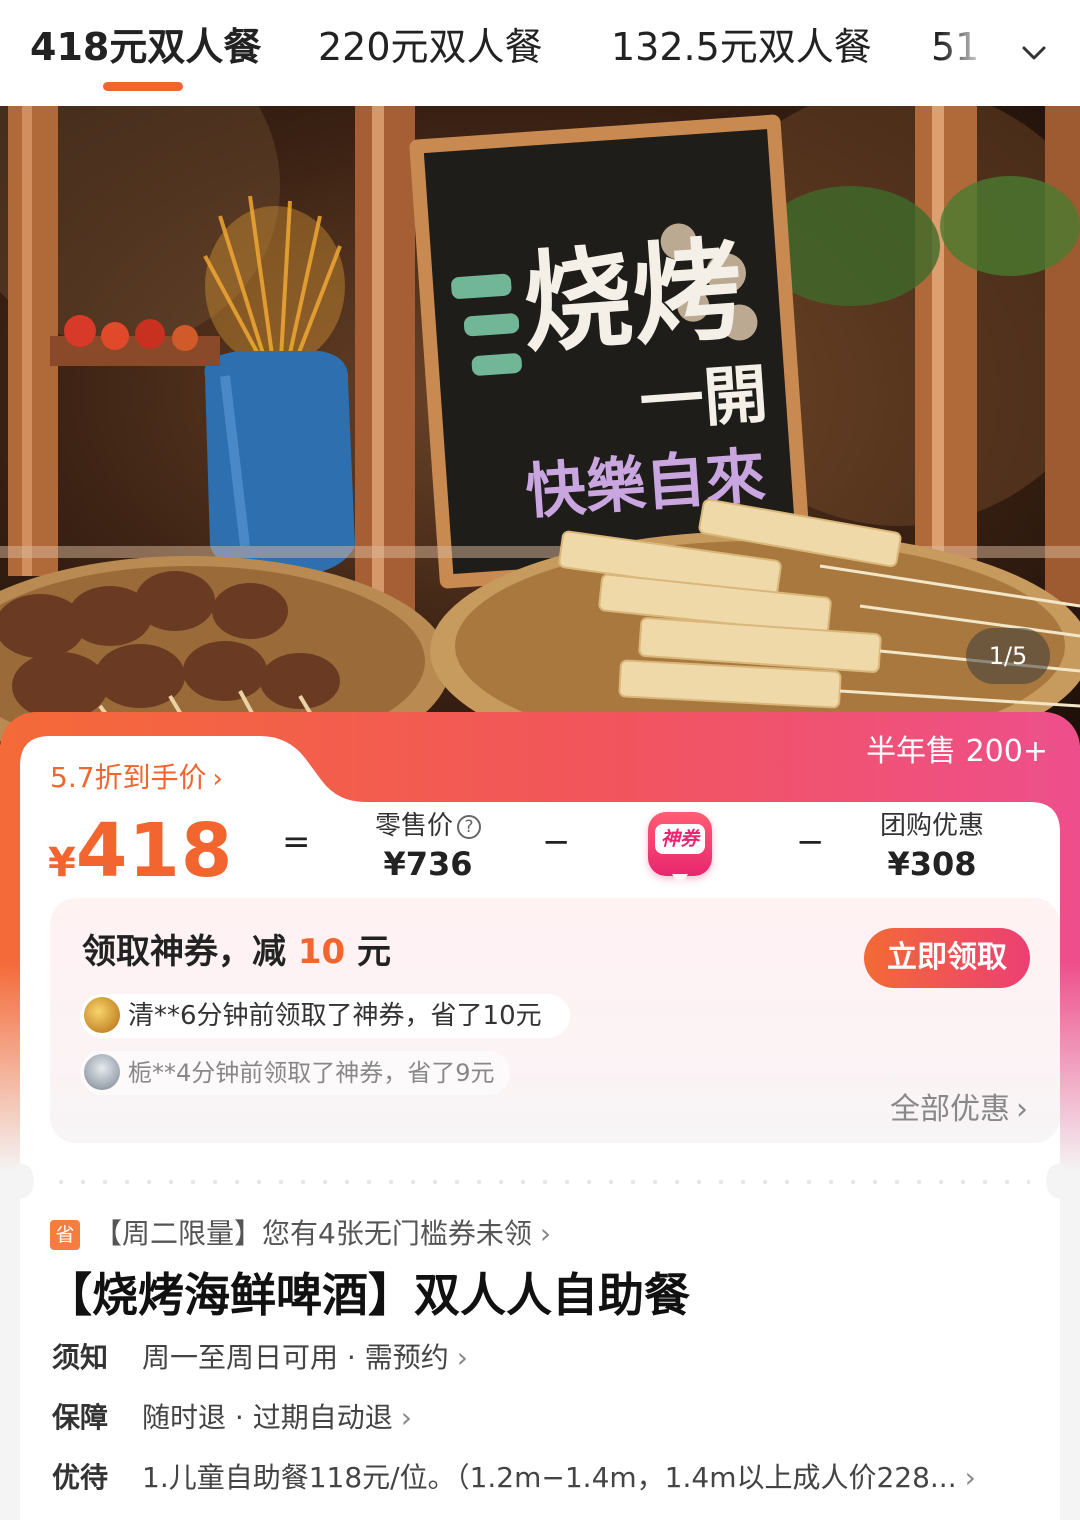  Describe the element at coordinates (321, 952) in the screenshot. I see `coupon-amount: 10` at that location.